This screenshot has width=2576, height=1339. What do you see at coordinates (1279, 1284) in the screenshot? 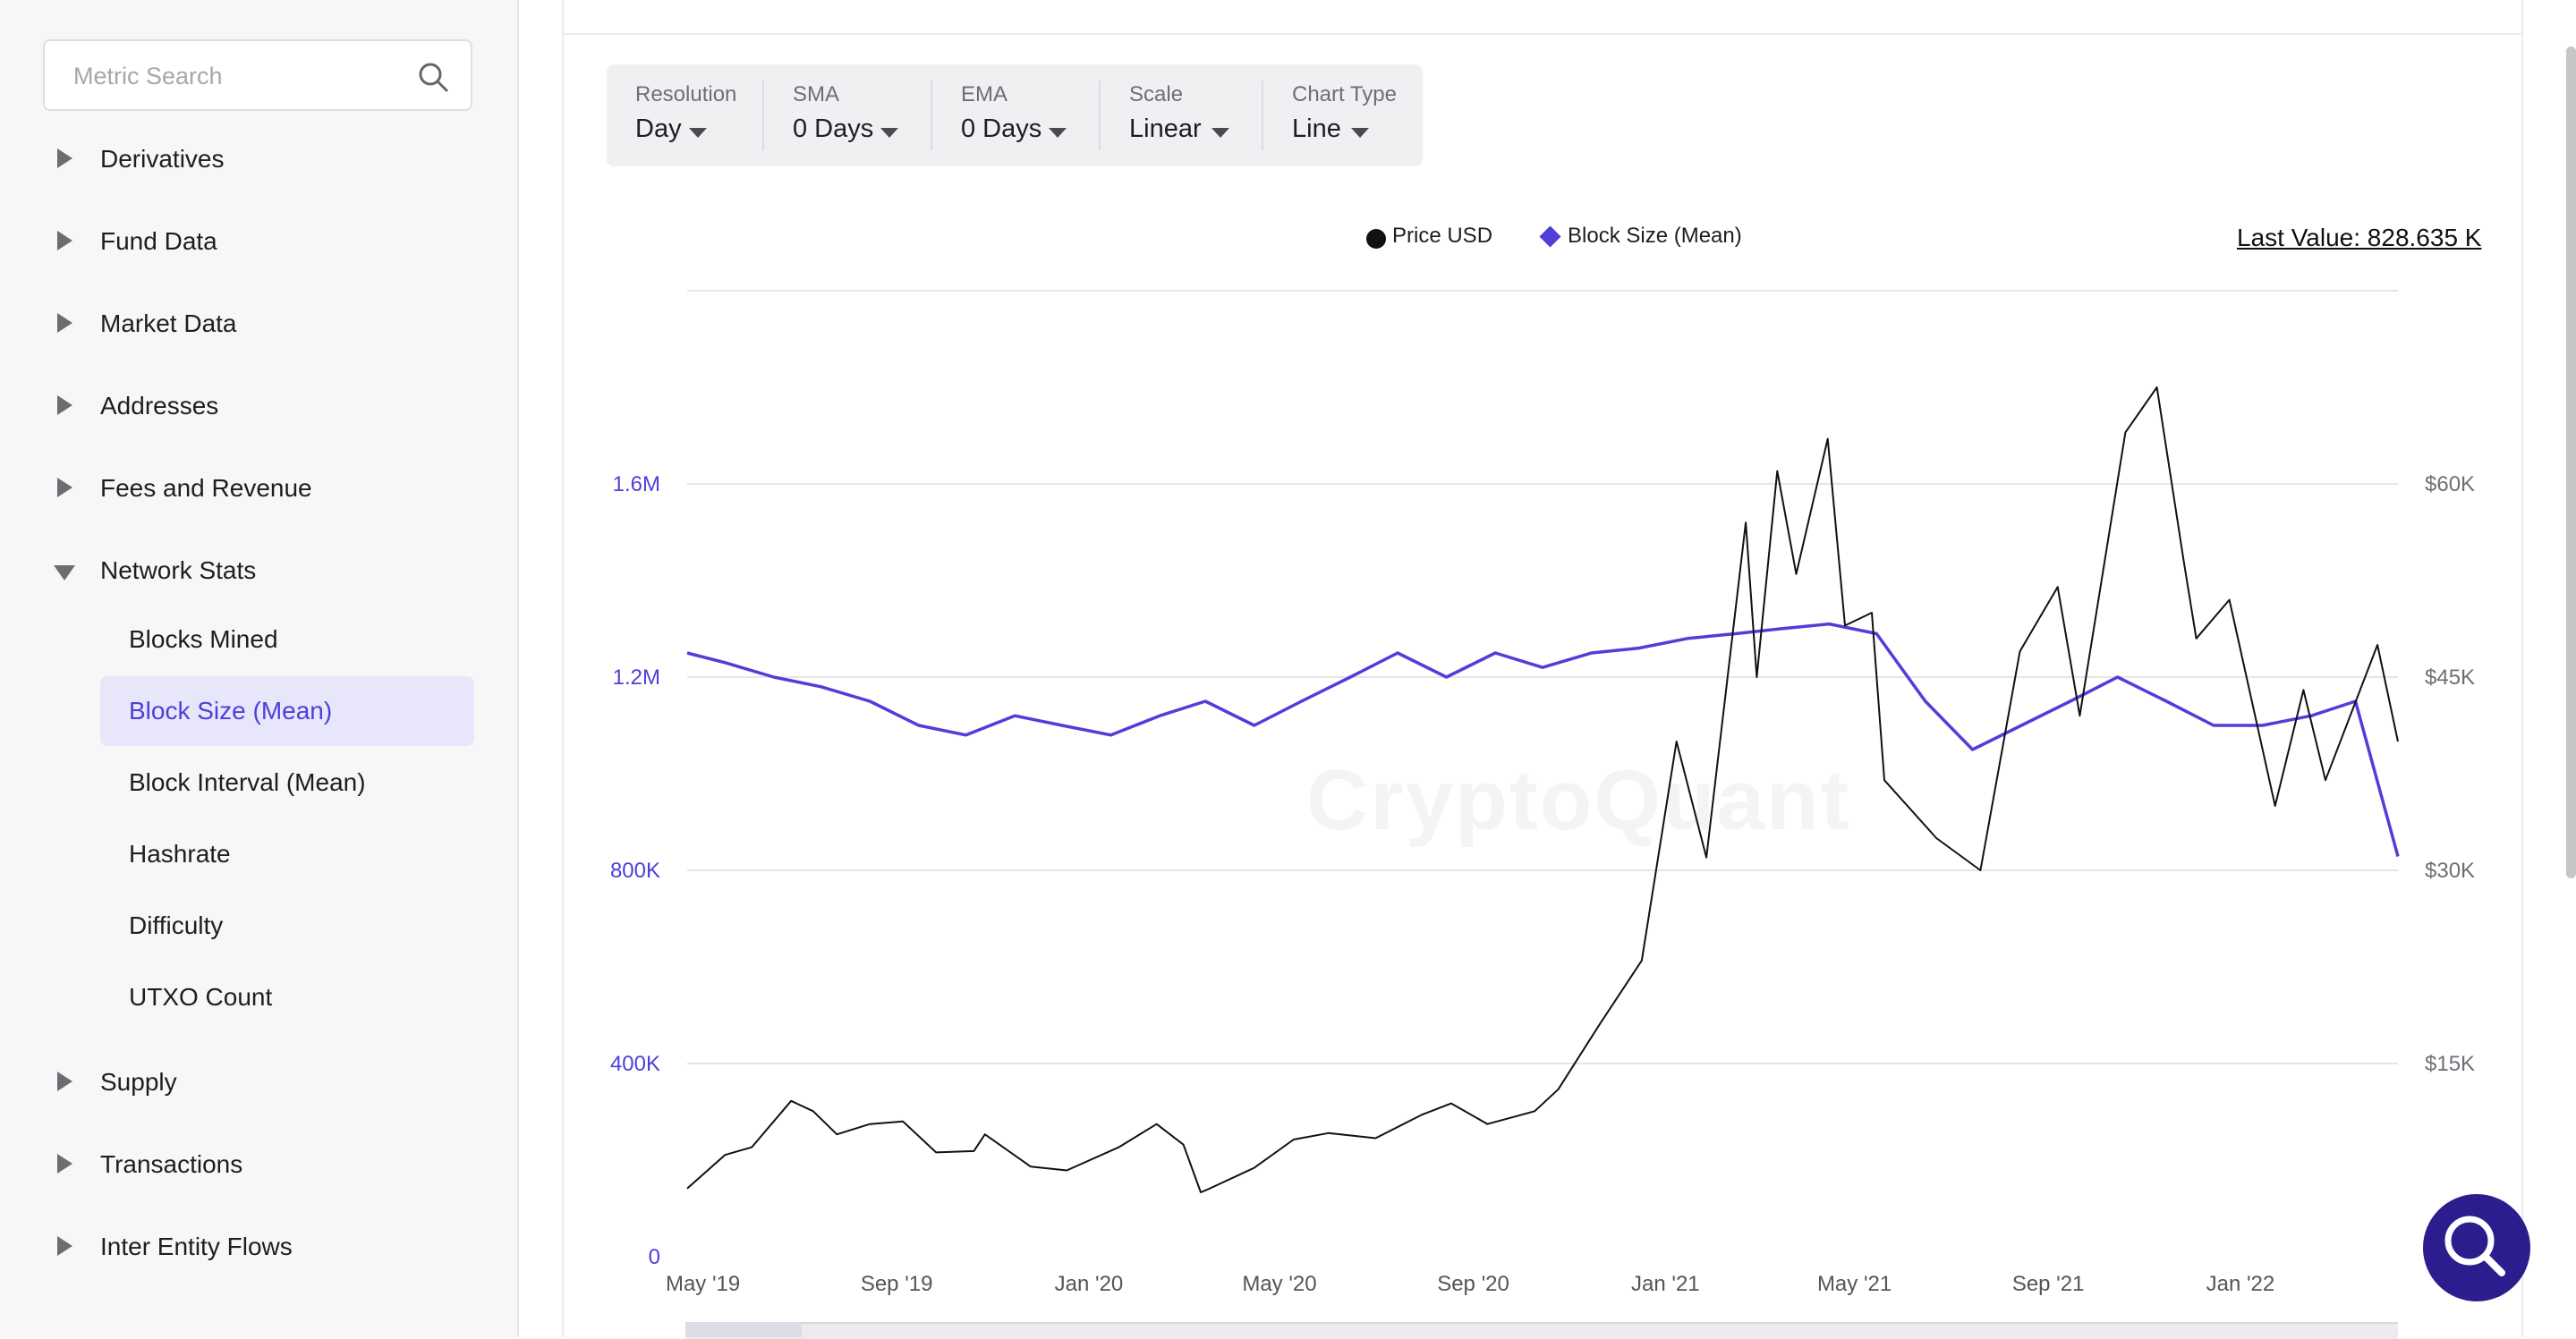
I see `x-tick-label: May '20` at bounding box center [1279, 1284].